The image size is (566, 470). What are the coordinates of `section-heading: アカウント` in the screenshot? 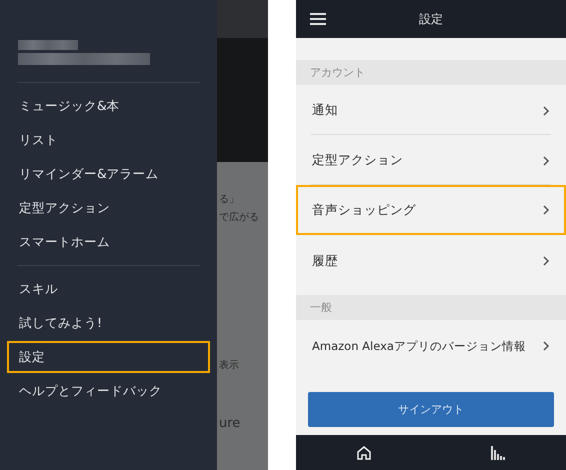 It's located at (431, 72).